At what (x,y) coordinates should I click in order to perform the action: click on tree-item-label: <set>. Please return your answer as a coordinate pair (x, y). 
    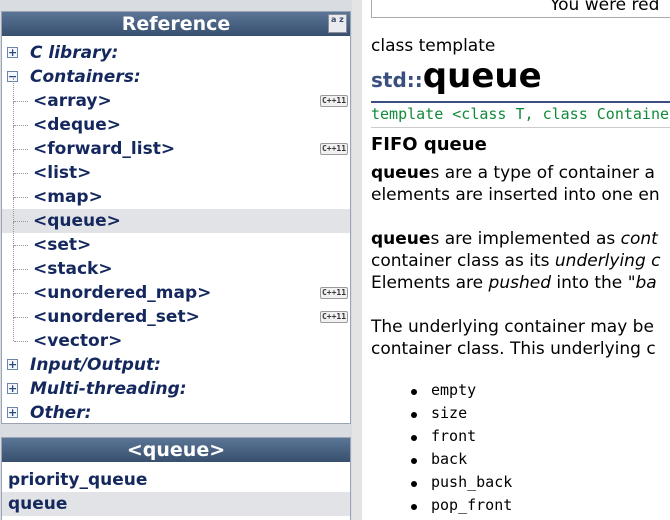
    Looking at the image, I should click on (62, 245).